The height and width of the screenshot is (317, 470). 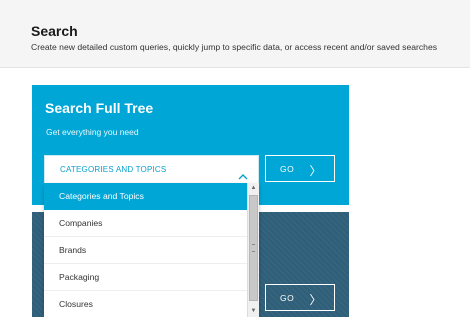 What do you see at coordinates (99, 108) in the screenshot?
I see `panel-title: Search Full Tree` at bounding box center [99, 108].